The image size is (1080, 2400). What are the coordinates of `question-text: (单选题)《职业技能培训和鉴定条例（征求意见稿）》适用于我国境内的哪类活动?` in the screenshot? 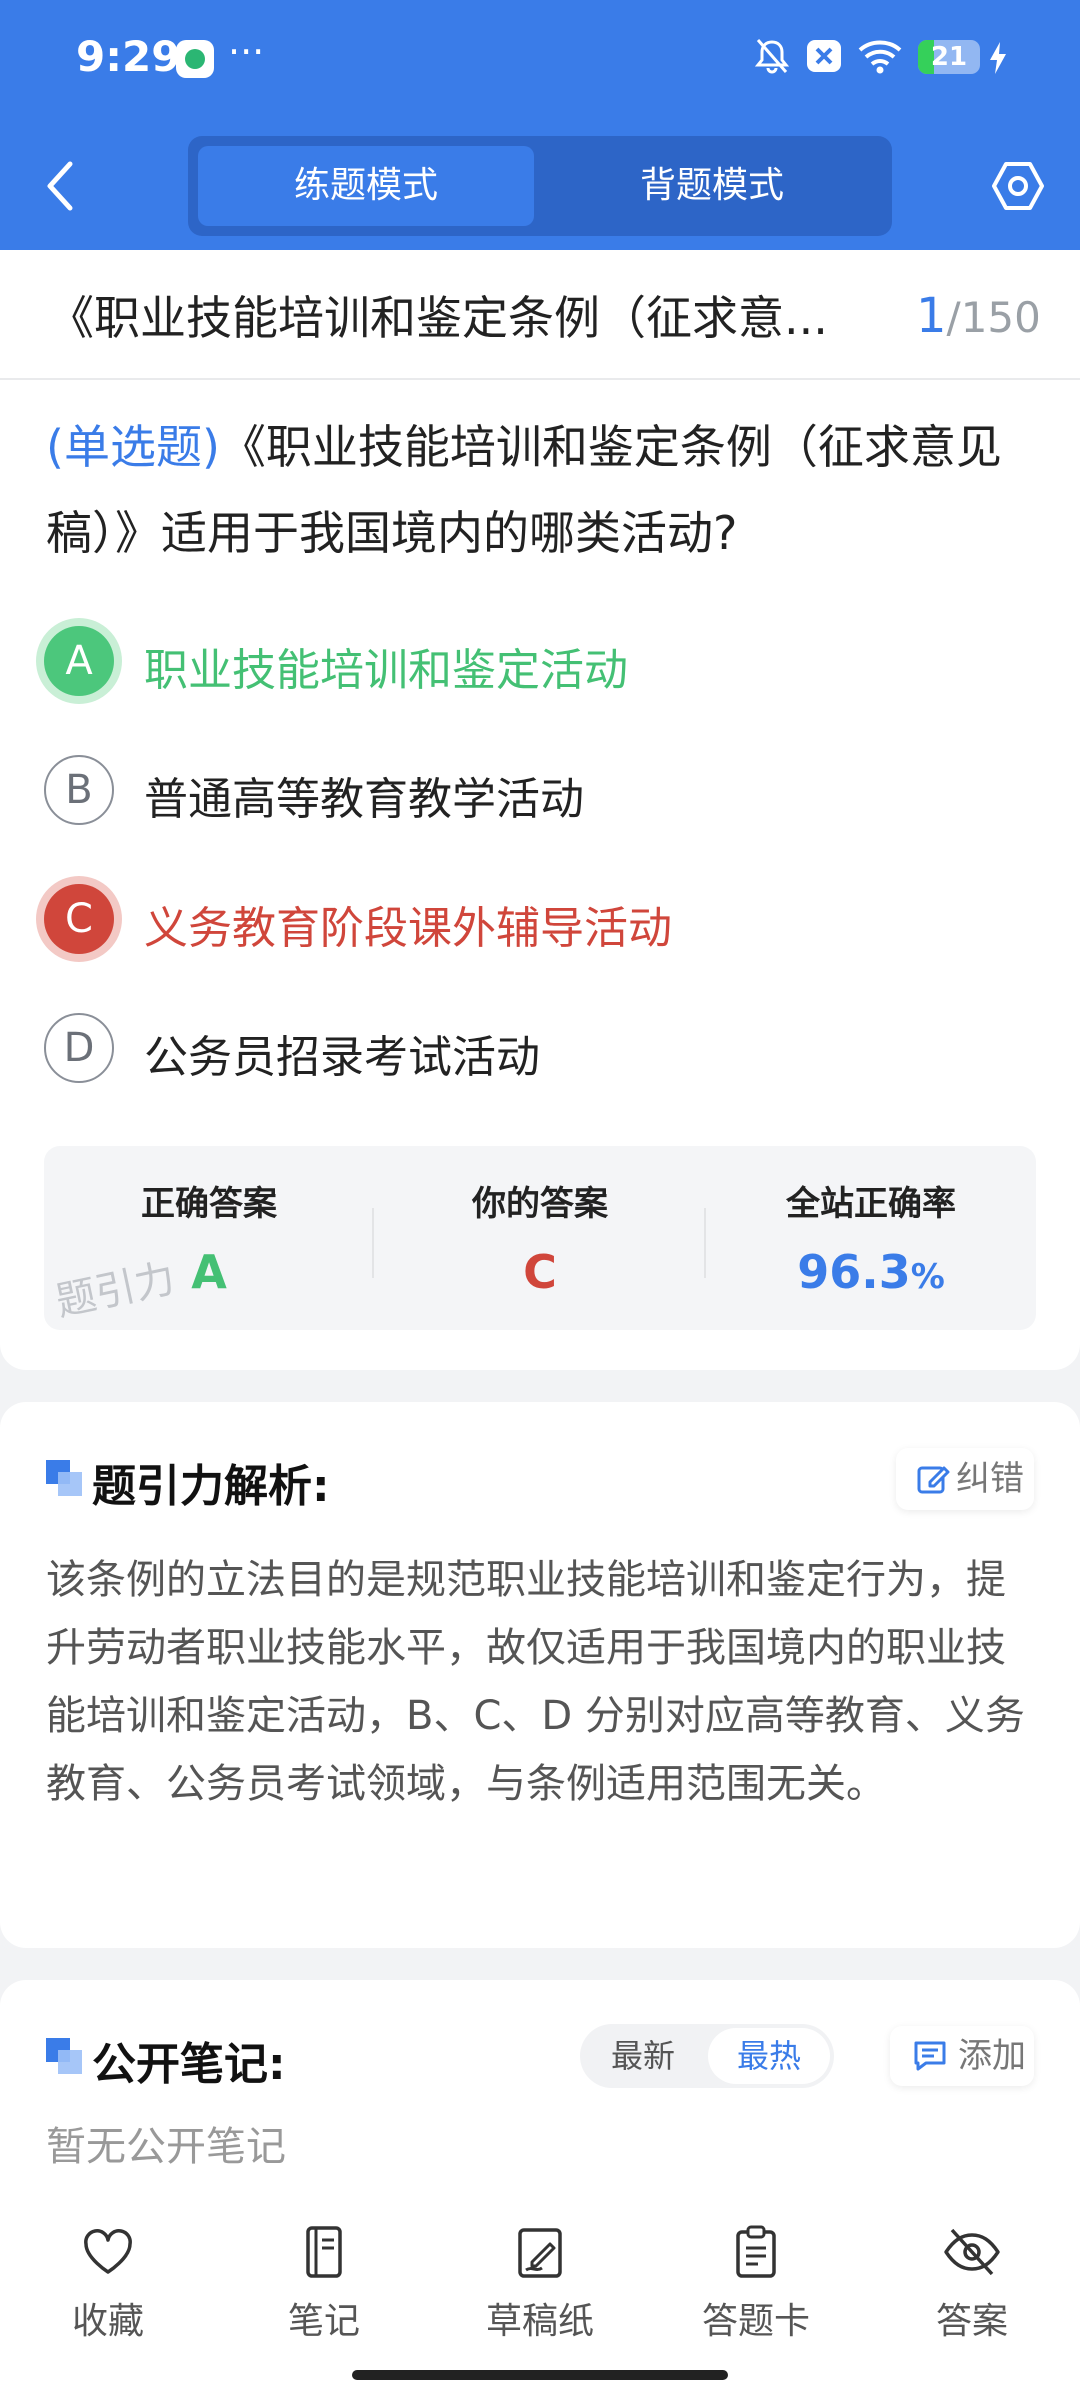 It's located at (545, 490).